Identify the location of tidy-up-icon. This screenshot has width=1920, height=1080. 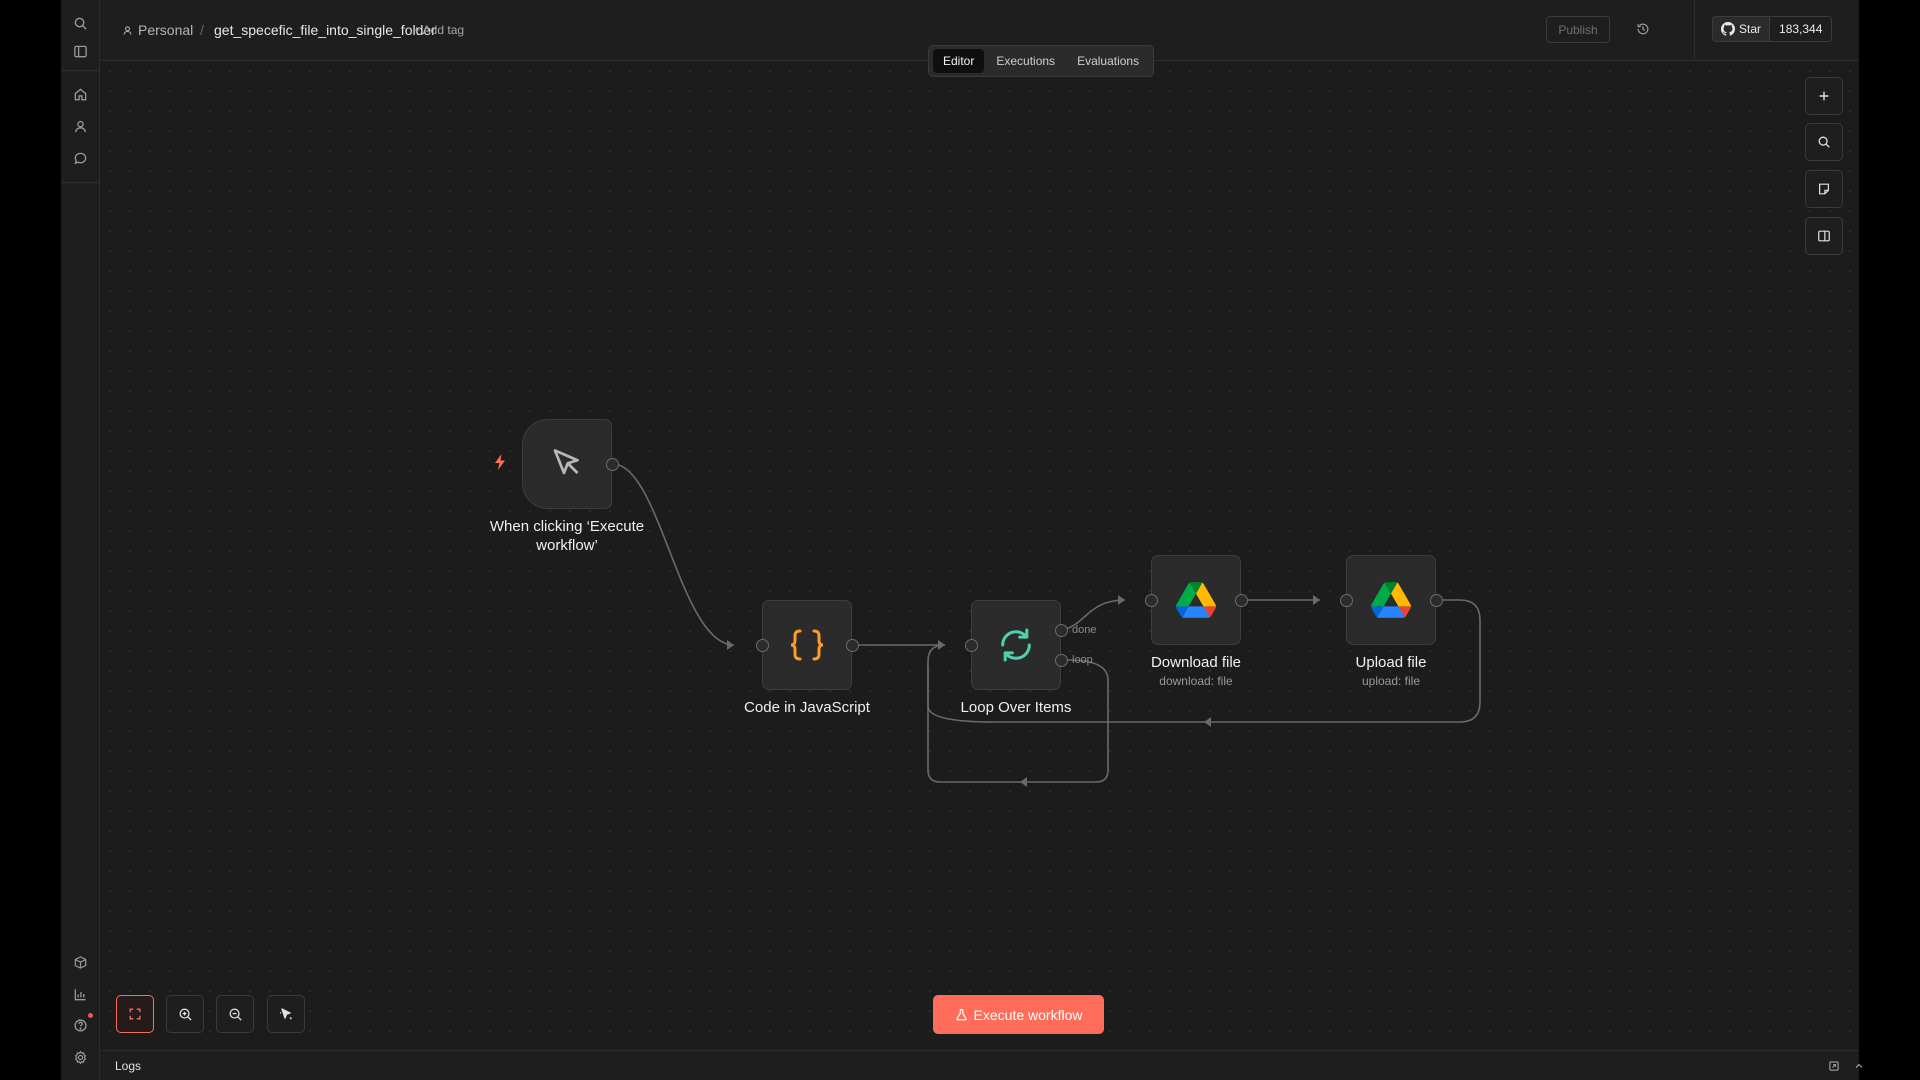
(286, 1014).